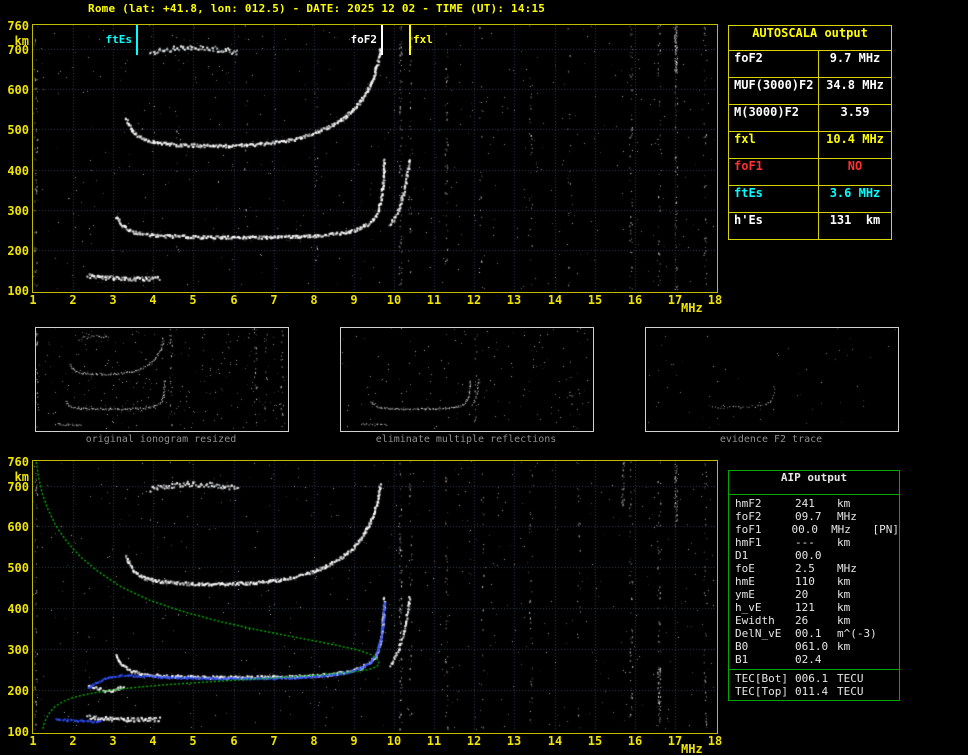 The height and width of the screenshot is (755, 968). What do you see at coordinates (855, 58) in the screenshot?
I see `autoscala-row-value: 9.7 MHz` at bounding box center [855, 58].